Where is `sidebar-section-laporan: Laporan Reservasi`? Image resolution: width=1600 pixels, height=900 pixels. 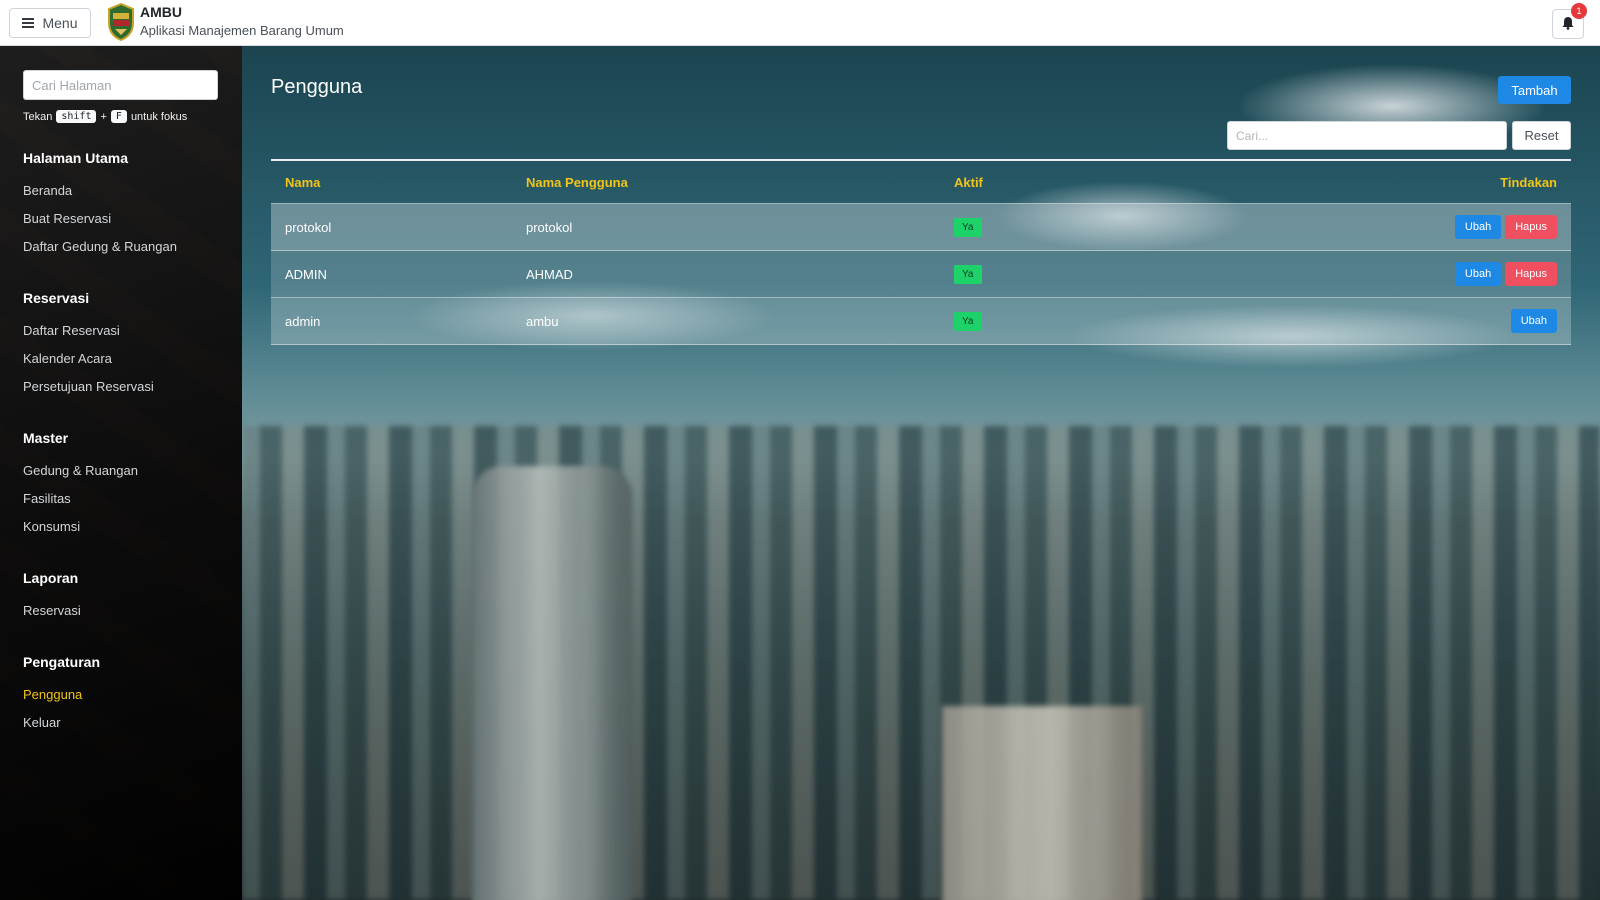 sidebar-section-laporan: Laporan Reservasi is located at coordinates (52, 599).